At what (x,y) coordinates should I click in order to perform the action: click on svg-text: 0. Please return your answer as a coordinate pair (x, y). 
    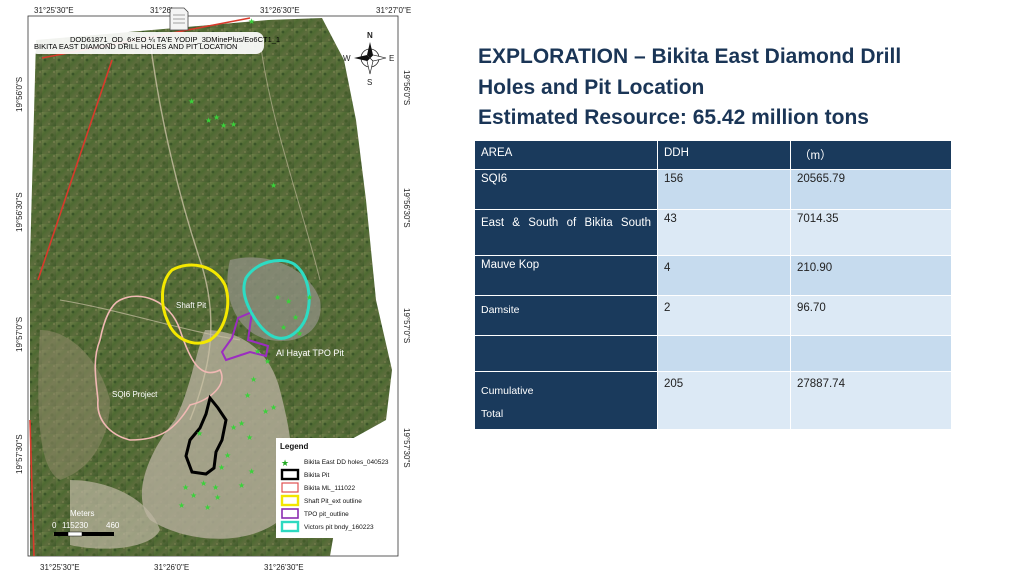
    Looking at the image, I should click on (54, 525).